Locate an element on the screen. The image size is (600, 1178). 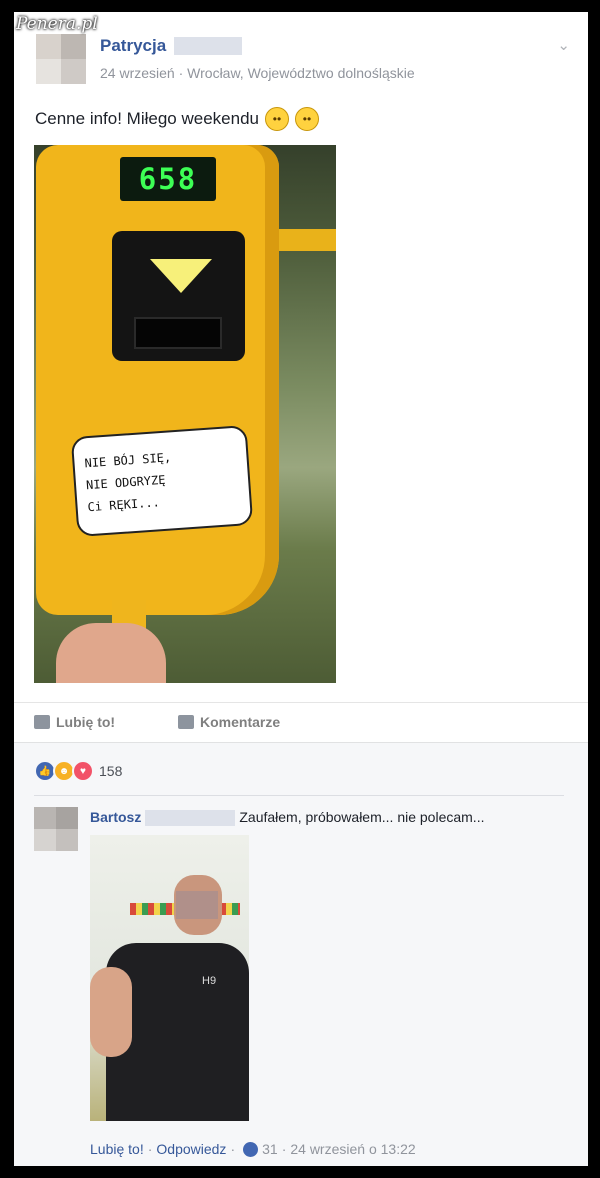
eye-roll-emoji-icon: •• is located at coordinates (276, 119).